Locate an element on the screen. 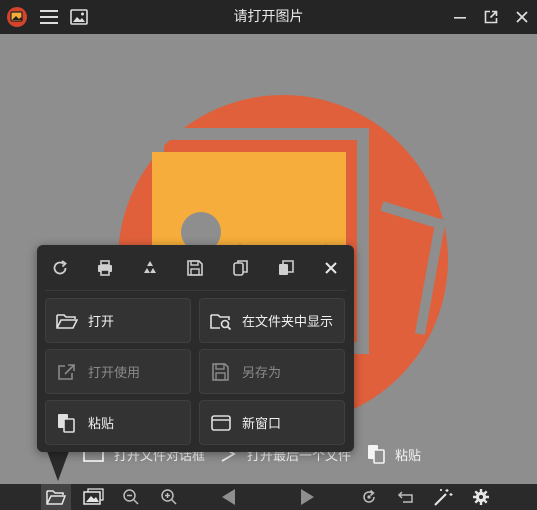  zoom-out-icon is located at coordinates (131, 497).